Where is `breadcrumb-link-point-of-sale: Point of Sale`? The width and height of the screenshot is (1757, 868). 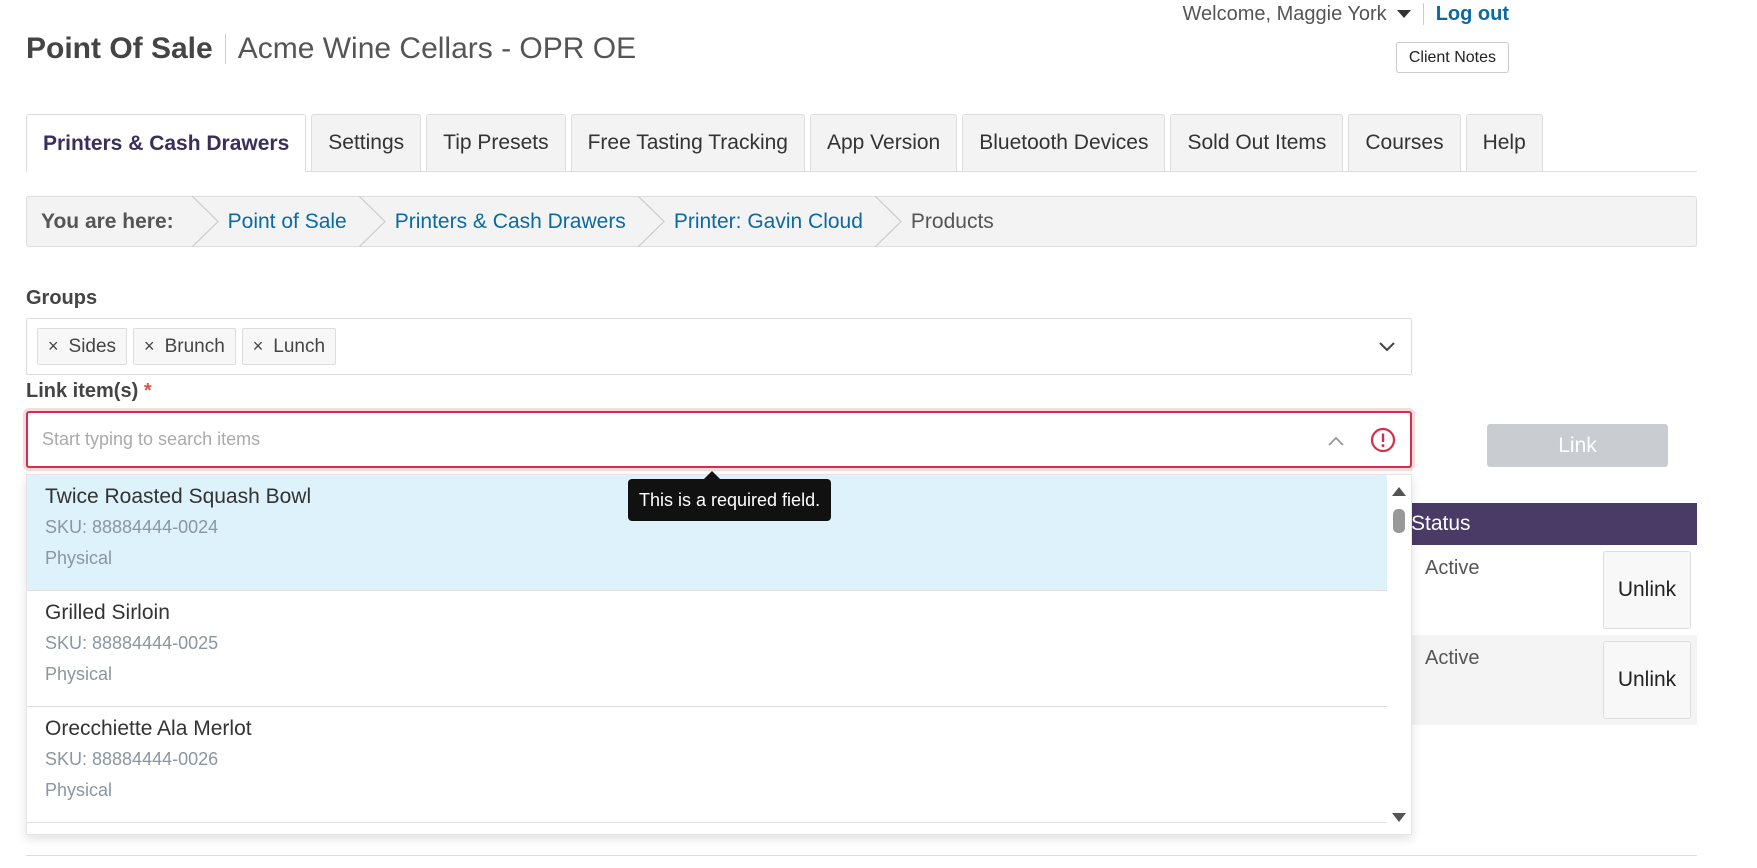
breadcrumb-link-point-of-sale: Point of Sale is located at coordinates (289, 222).